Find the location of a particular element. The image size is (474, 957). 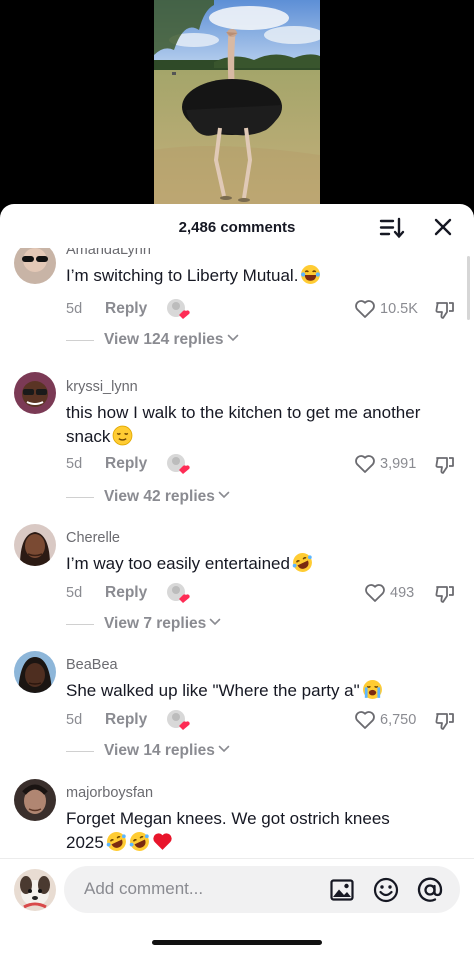

view-replies-label: View 124 replies is located at coordinates (171, 340).